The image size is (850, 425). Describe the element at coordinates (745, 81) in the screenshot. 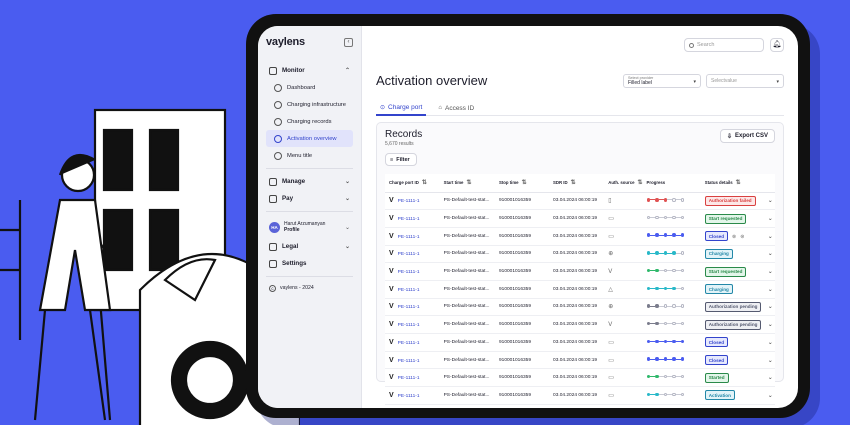

I see `value-select: Selectvalue ▾` at that location.